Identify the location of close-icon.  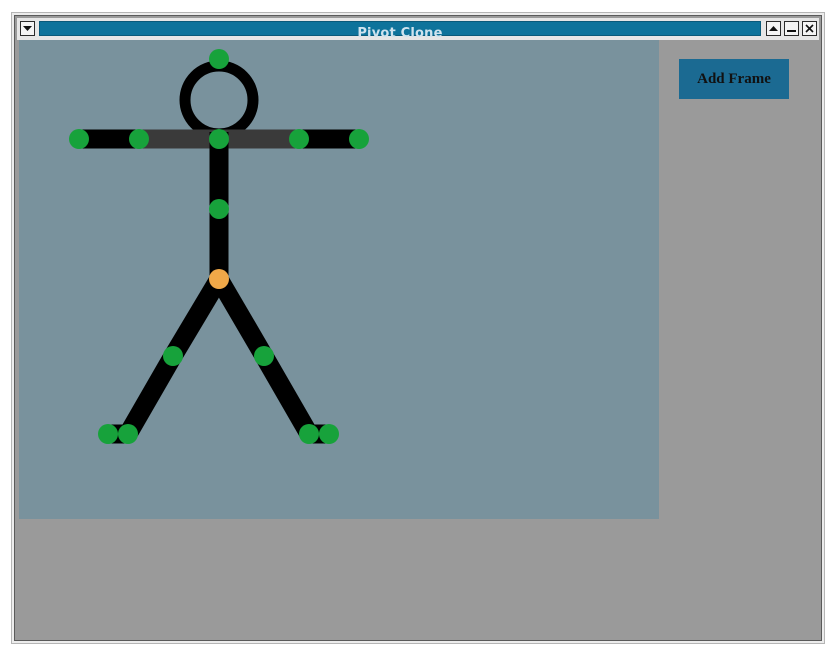
(809, 28).